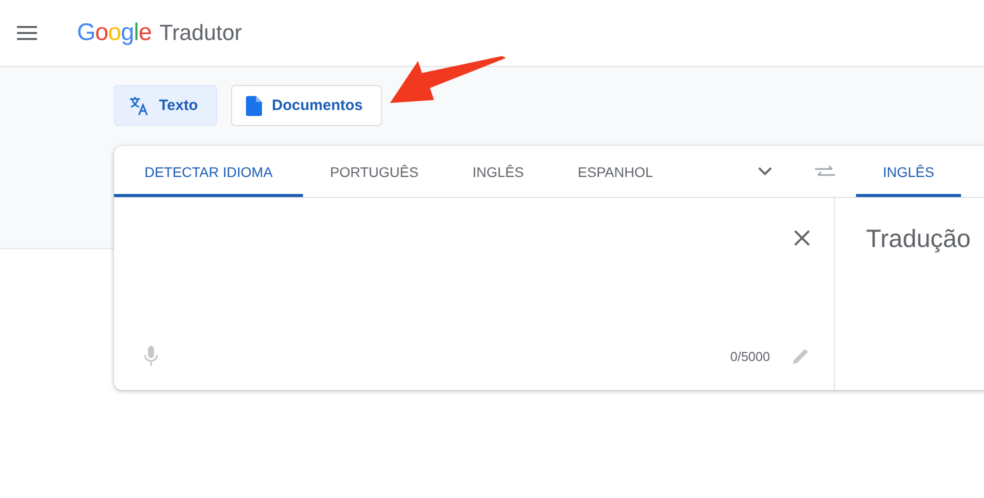 The image size is (984, 498). Describe the element at coordinates (27, 33) in the screenshot. I see `menu-icon` at that location.